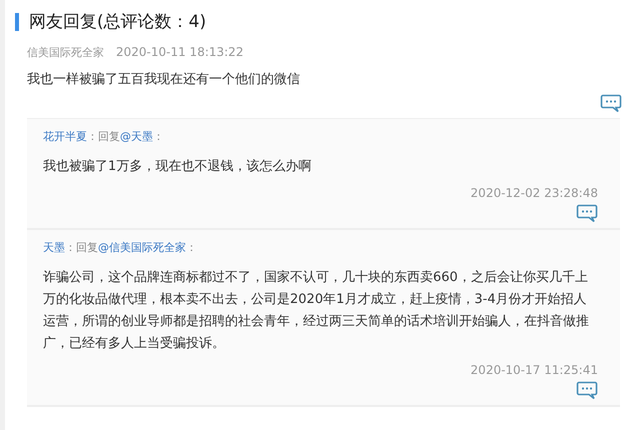 Image resolution: width=640 pixels, height=430 pixels. What do you see at coordinates (136, 136) in the screenshot?
I see `reply-target-link: @天墨` at bounding box center [136, 136].